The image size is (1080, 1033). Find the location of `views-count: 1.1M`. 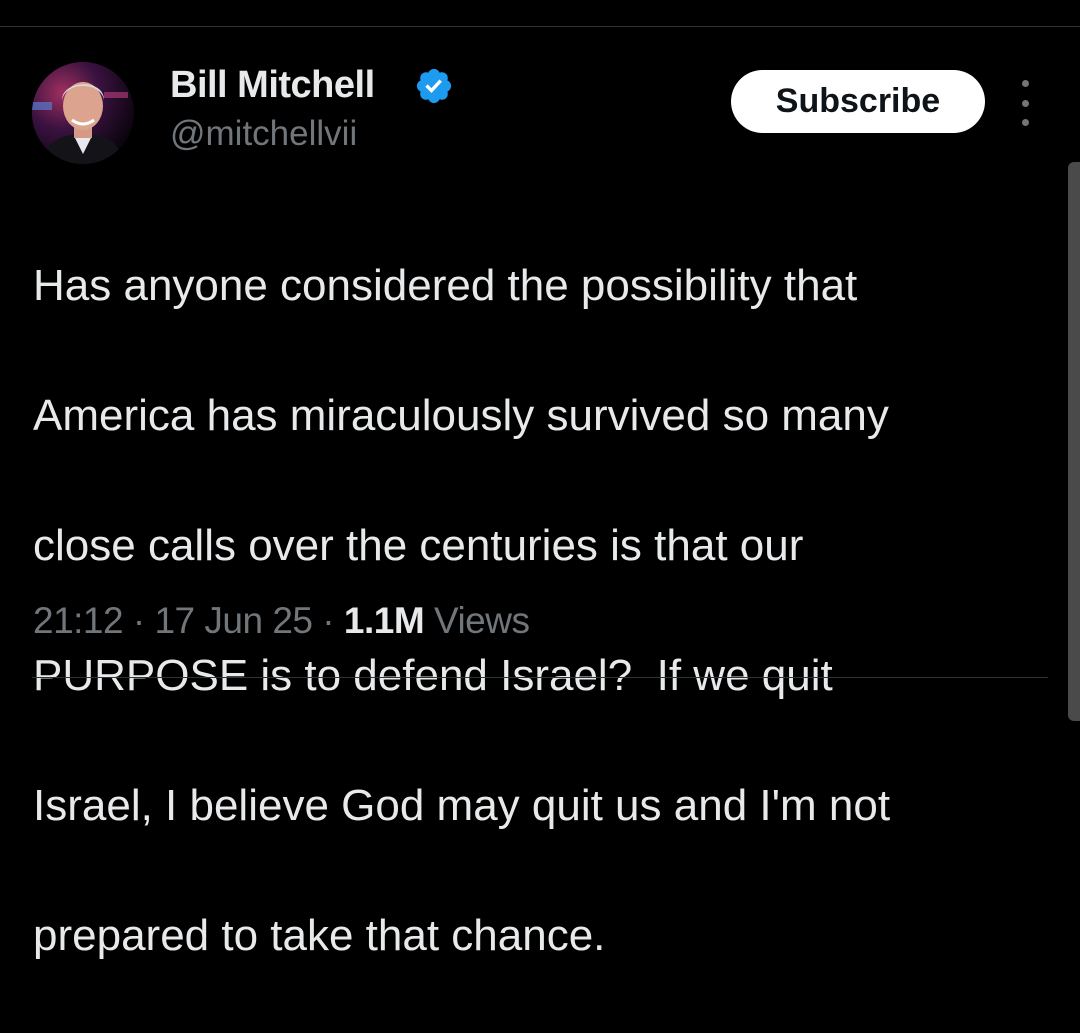

views-count: 1.1M is located at coordinates (384, 620).